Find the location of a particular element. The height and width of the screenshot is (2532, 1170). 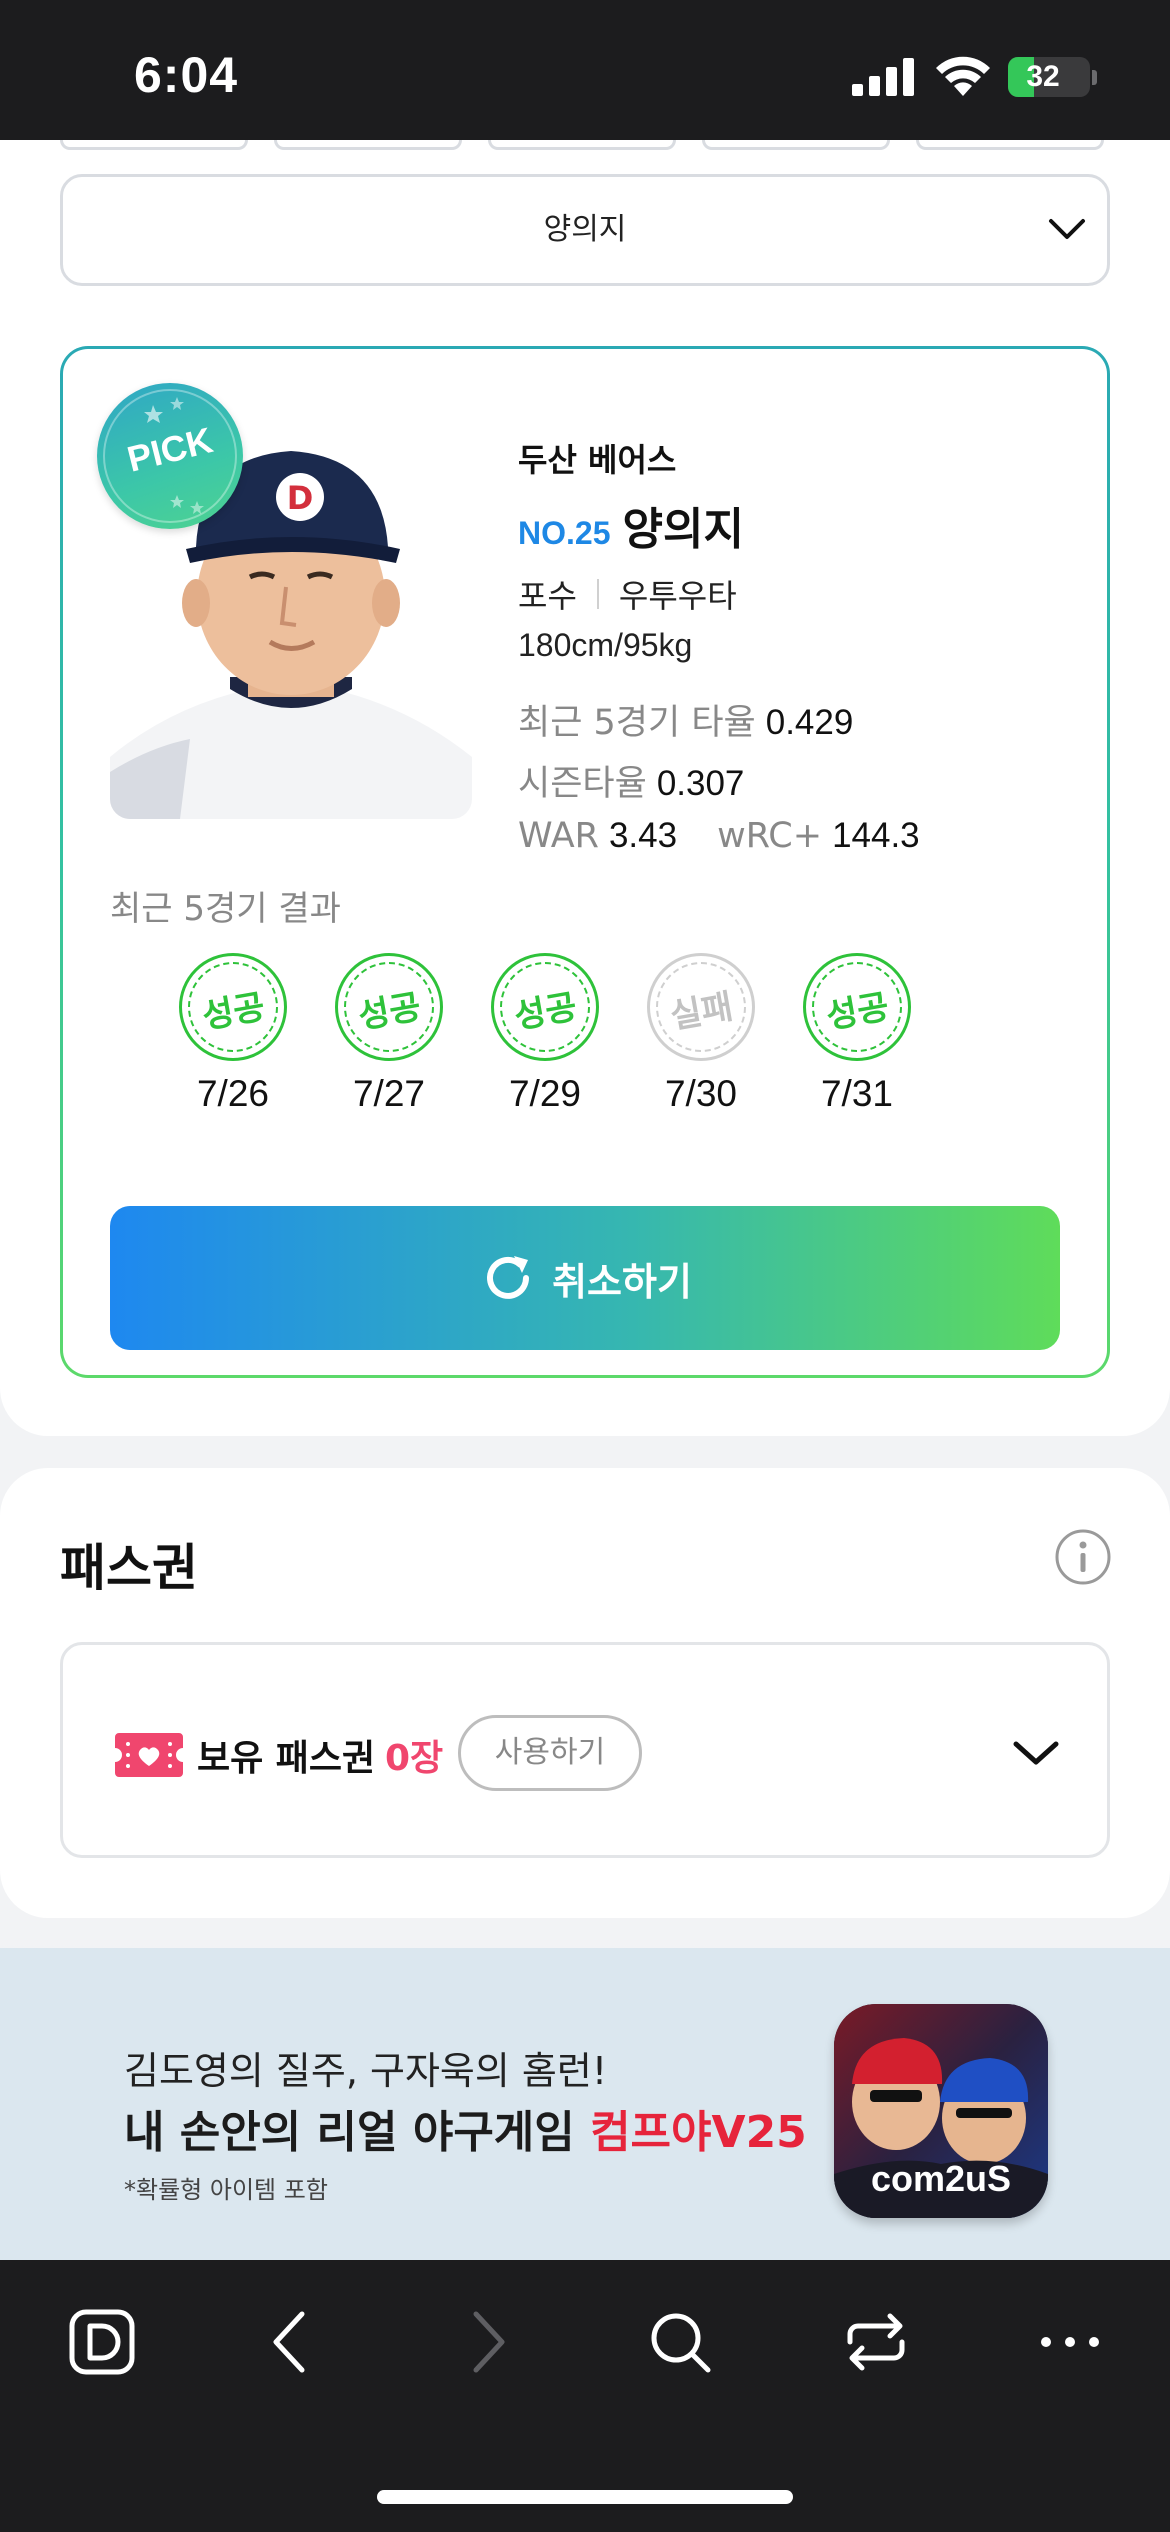

ad-app-label: com2uS is located at coordinates (941, 2178).